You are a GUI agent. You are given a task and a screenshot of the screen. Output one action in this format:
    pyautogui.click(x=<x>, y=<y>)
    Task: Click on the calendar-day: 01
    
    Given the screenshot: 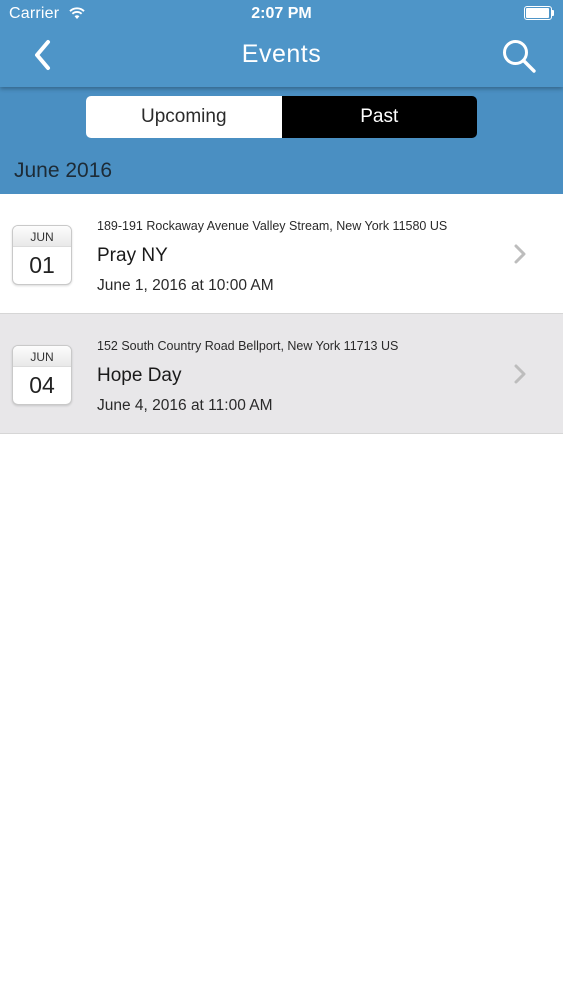 What is the action you would take?
    pyautogui.click(x=42, y=265)
    